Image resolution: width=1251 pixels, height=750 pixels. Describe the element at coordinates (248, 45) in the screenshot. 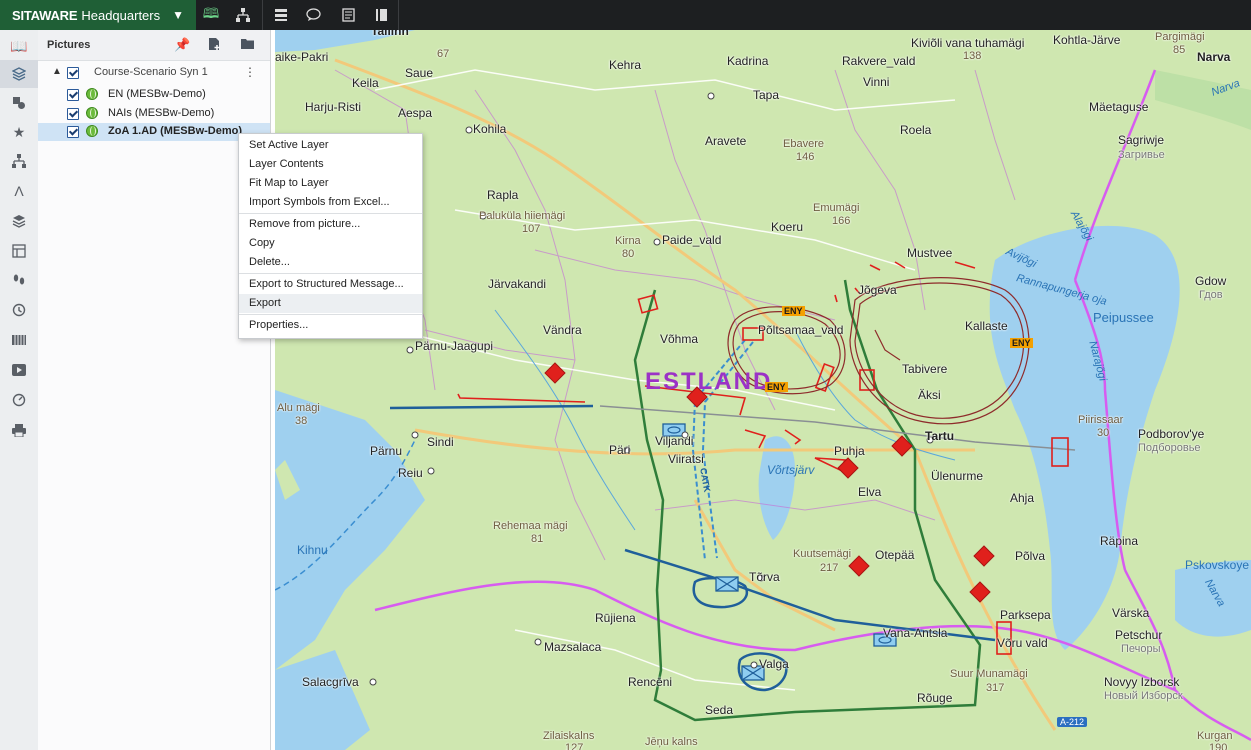

I see `open-folder-icon` at that location.